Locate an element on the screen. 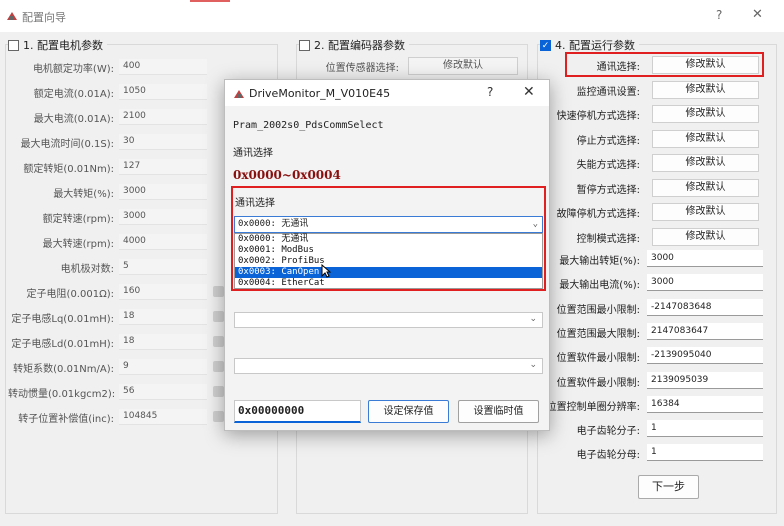 This screenshot has width=784, height=526. motor-param-value: 2100 is located at coordinates (163, 117).